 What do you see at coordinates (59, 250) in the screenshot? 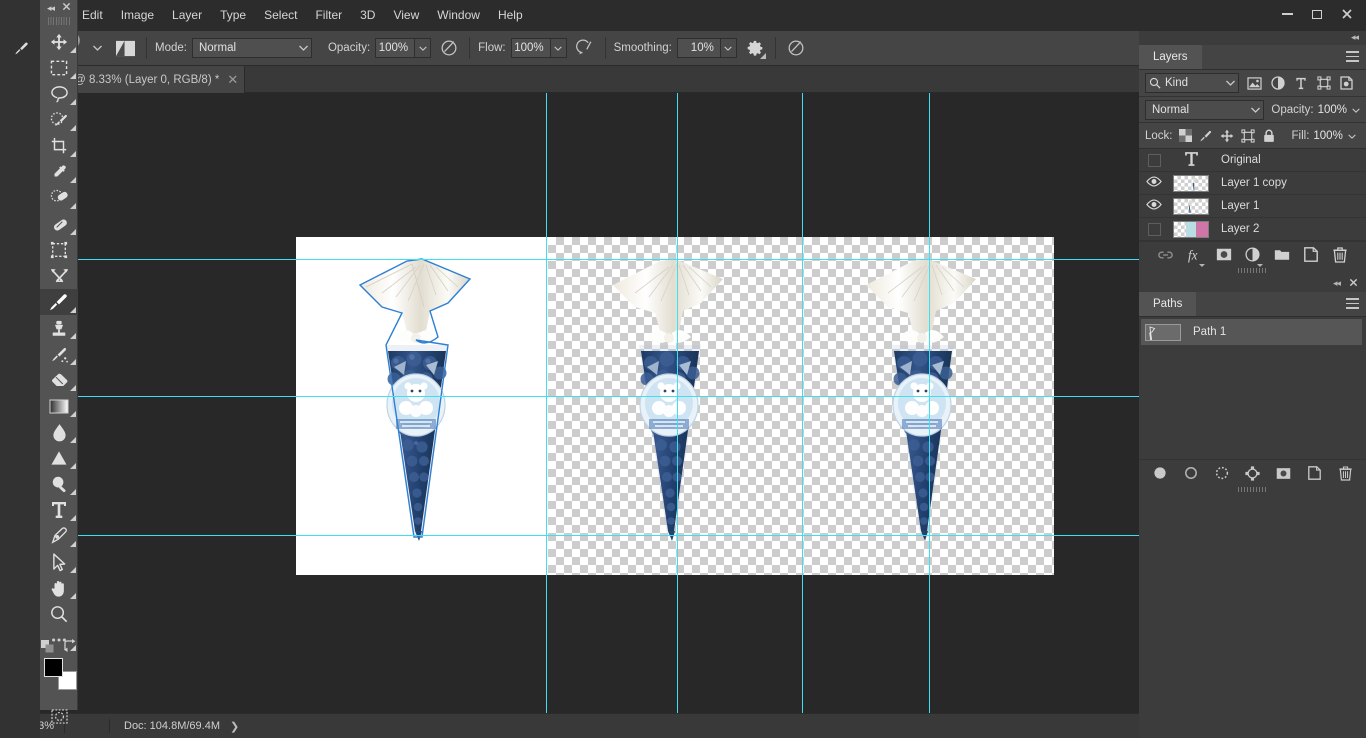
I see `frame-tool` at bounding box center [59, 250].